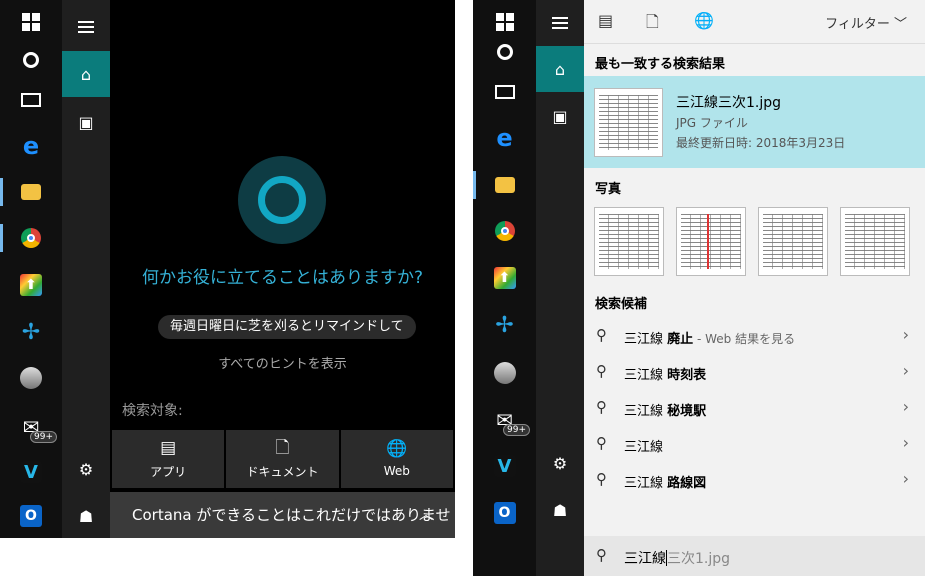  I want to click on best-match-thumbnail, so click(628, 122).